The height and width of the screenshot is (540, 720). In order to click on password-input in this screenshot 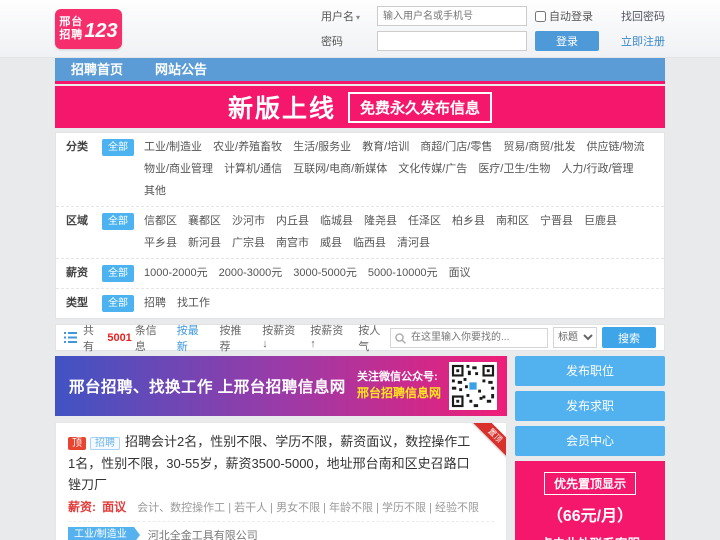, I will do `click(452, 41)`.